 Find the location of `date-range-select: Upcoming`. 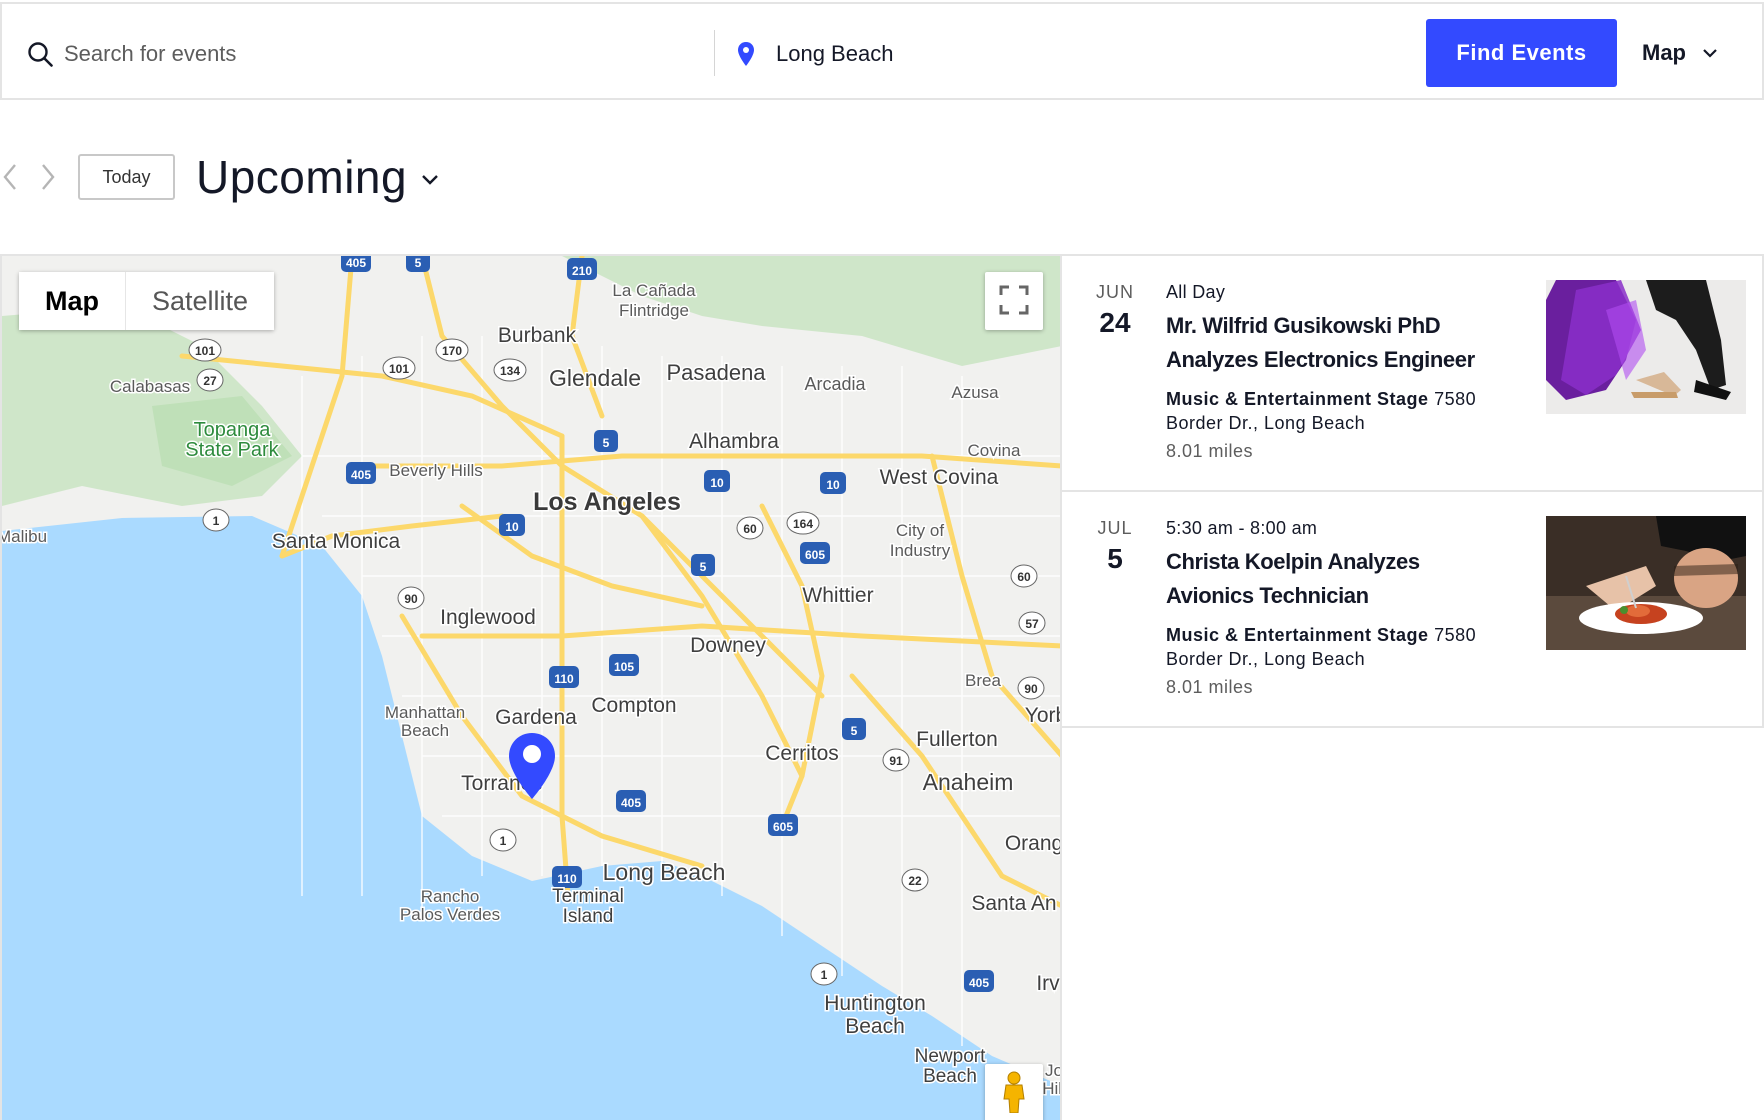

date-range-select: Upcoming is located at coordinates (317, 177).